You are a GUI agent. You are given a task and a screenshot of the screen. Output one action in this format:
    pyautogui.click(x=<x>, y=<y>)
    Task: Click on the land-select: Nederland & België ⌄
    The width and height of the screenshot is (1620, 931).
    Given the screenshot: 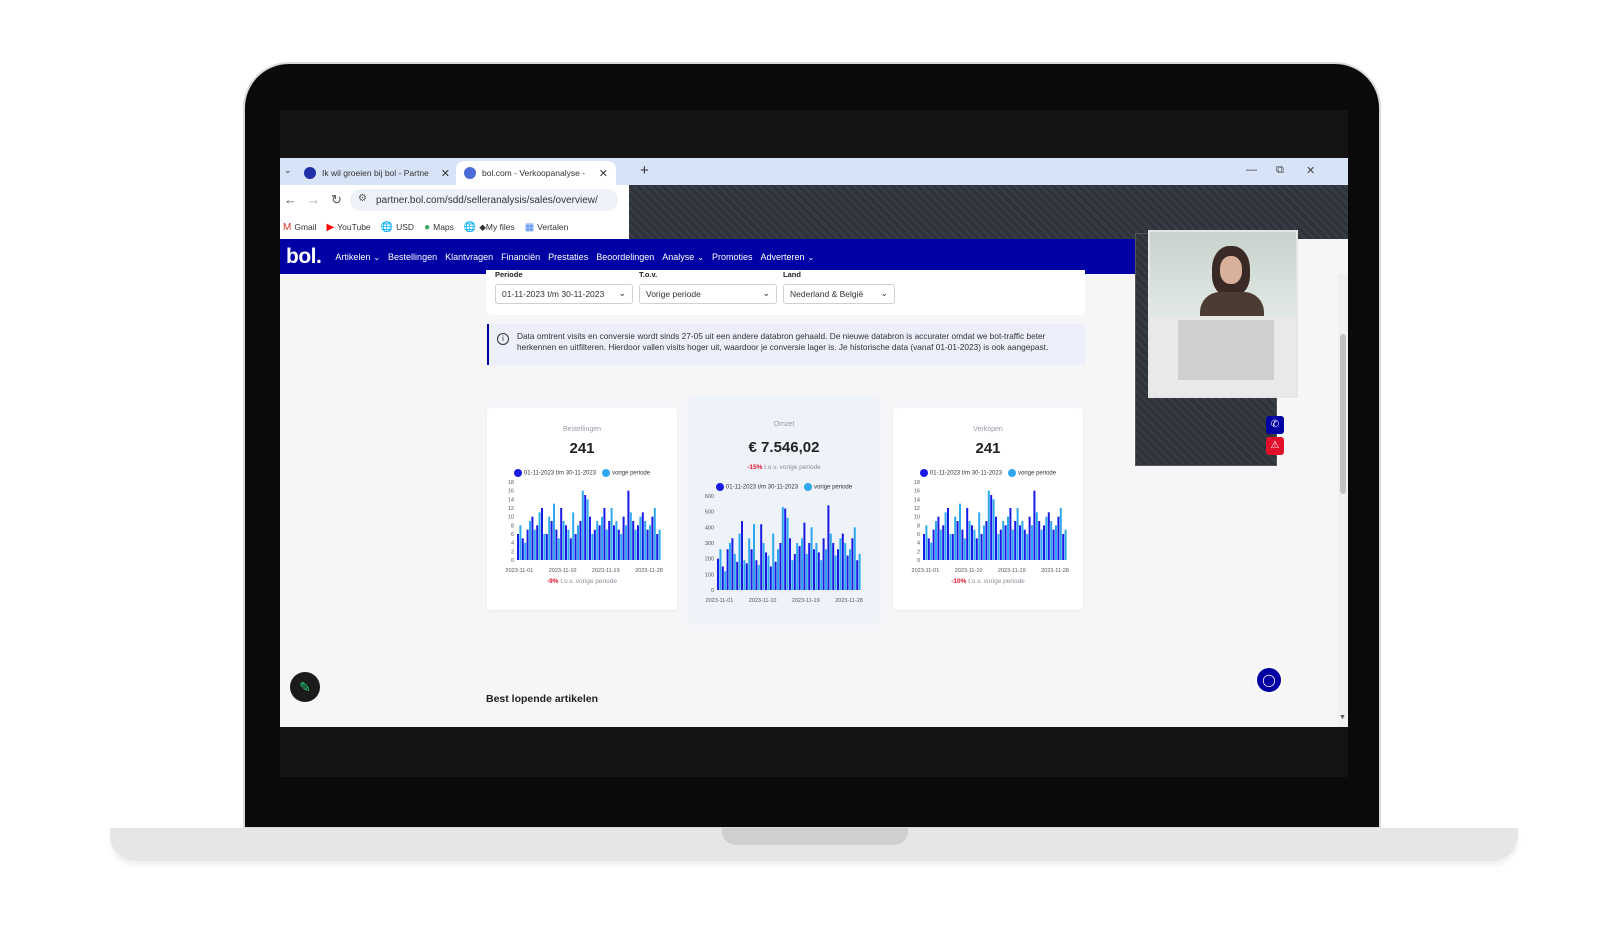 What is the action you would take?
    pyautogui.click(x=839, y=294)
    